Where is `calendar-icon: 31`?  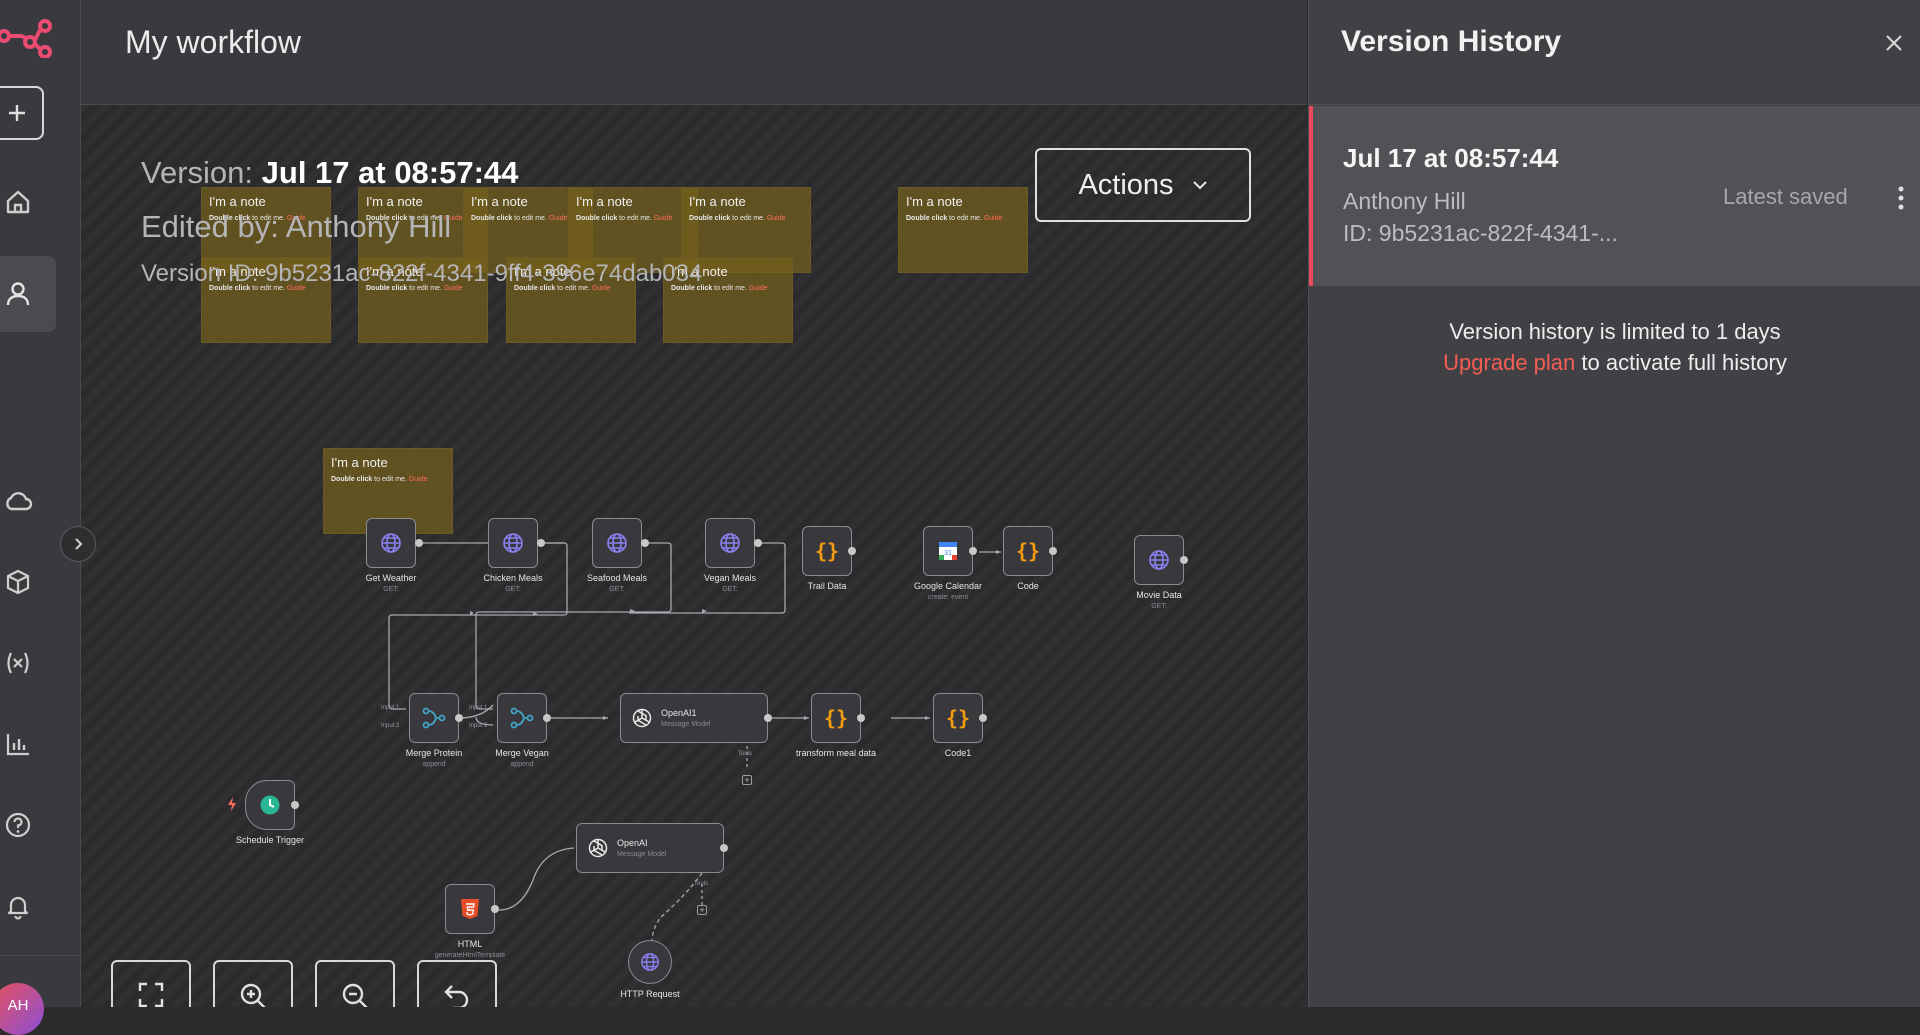 calendar-icon: 31 is located at coordinates (948, 551).